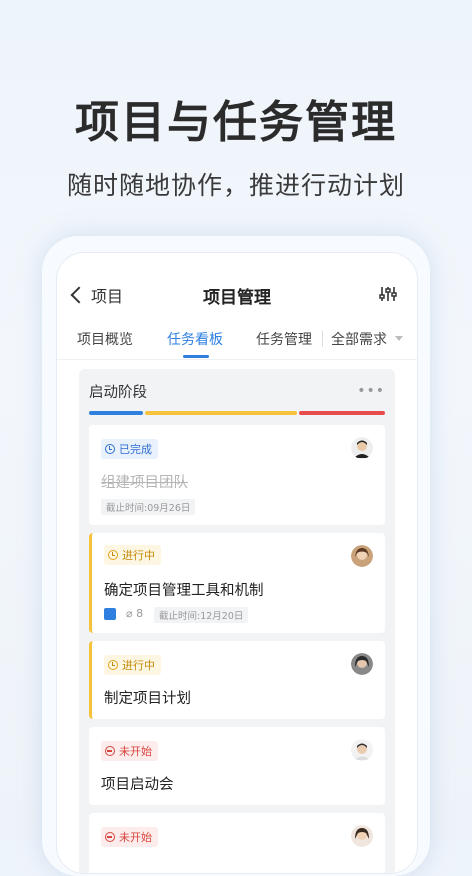 The width and height of the screenshot is (472, 876). What do you see at coordinates (196, 356) in the screenshot?
I see `active-tab-indicator` at bounding box center [196, 356].